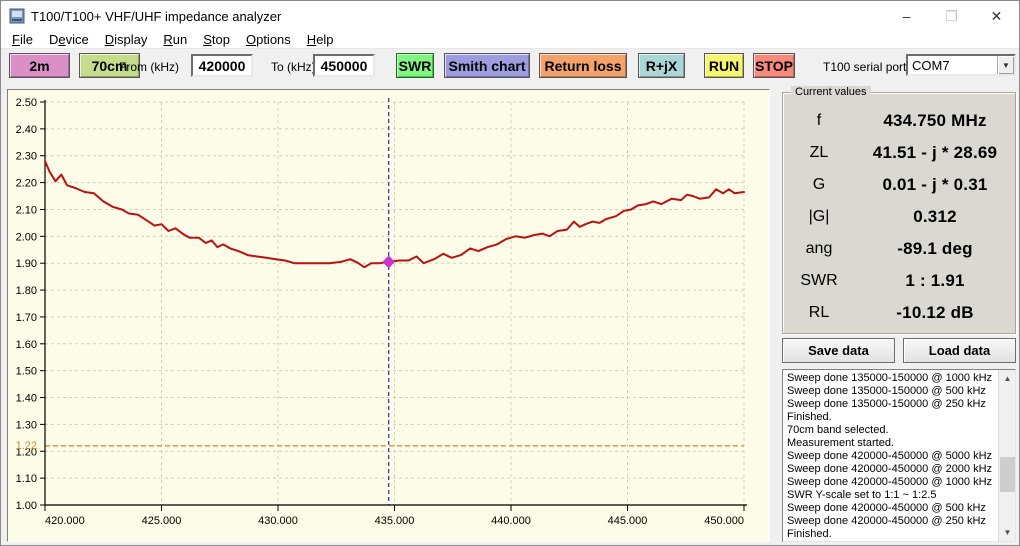 The image size is (1020, 546). I want to click on maximize-button: ❐, so click(951, 16).